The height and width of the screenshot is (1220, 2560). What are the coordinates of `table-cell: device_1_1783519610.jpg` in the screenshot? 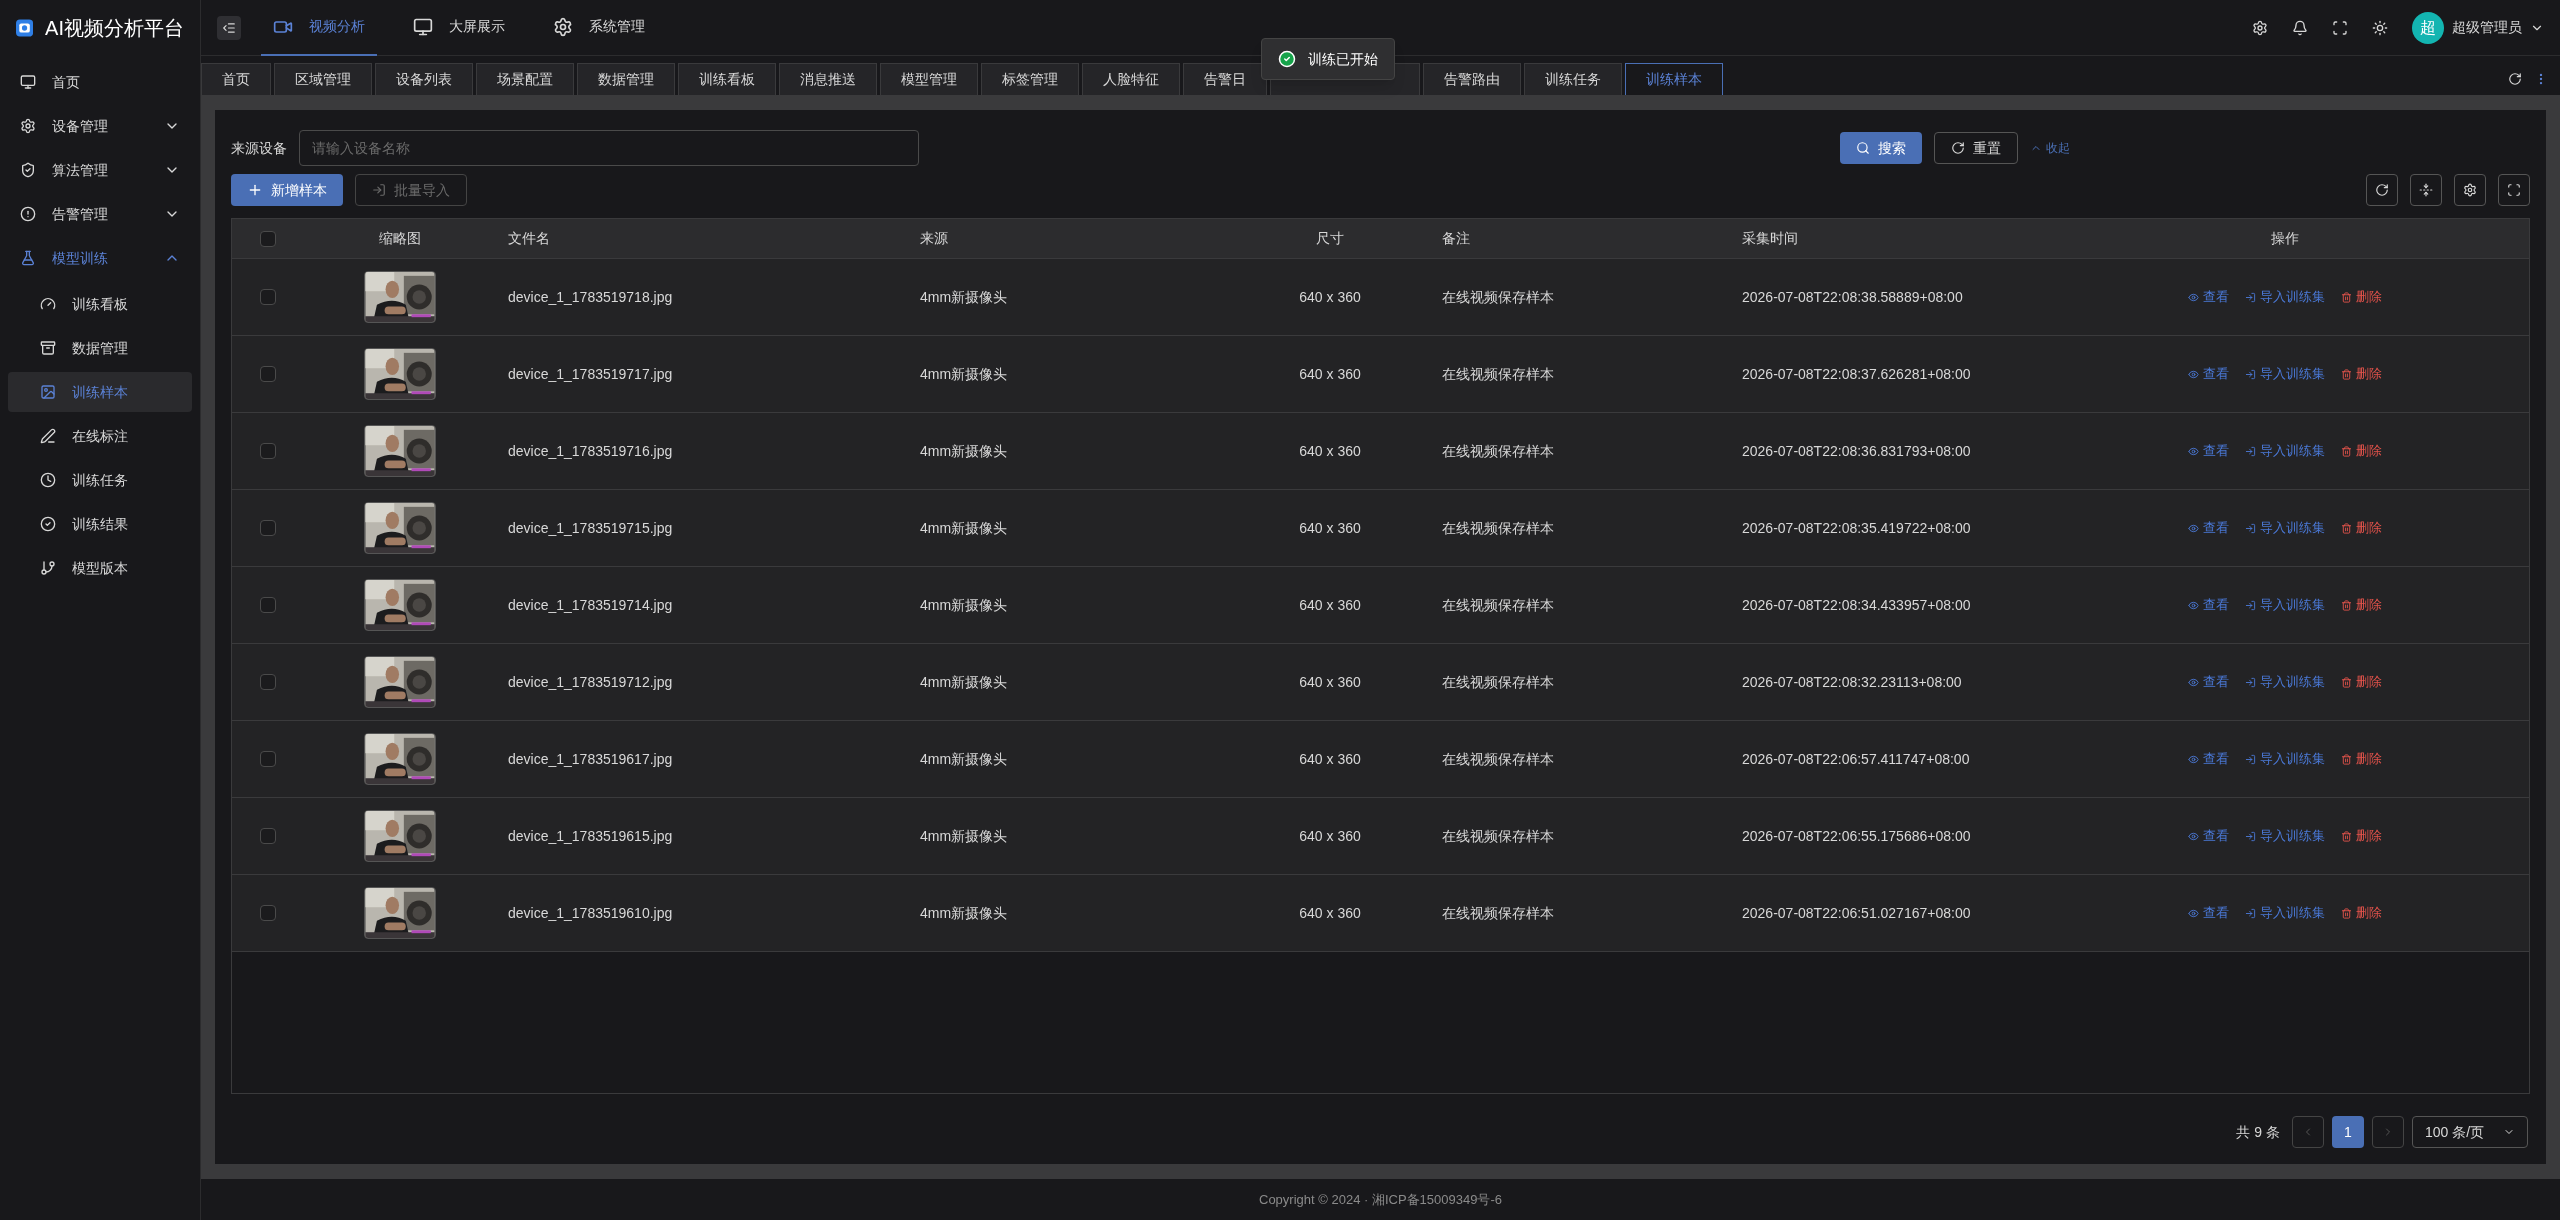 It's located at (590, 912).